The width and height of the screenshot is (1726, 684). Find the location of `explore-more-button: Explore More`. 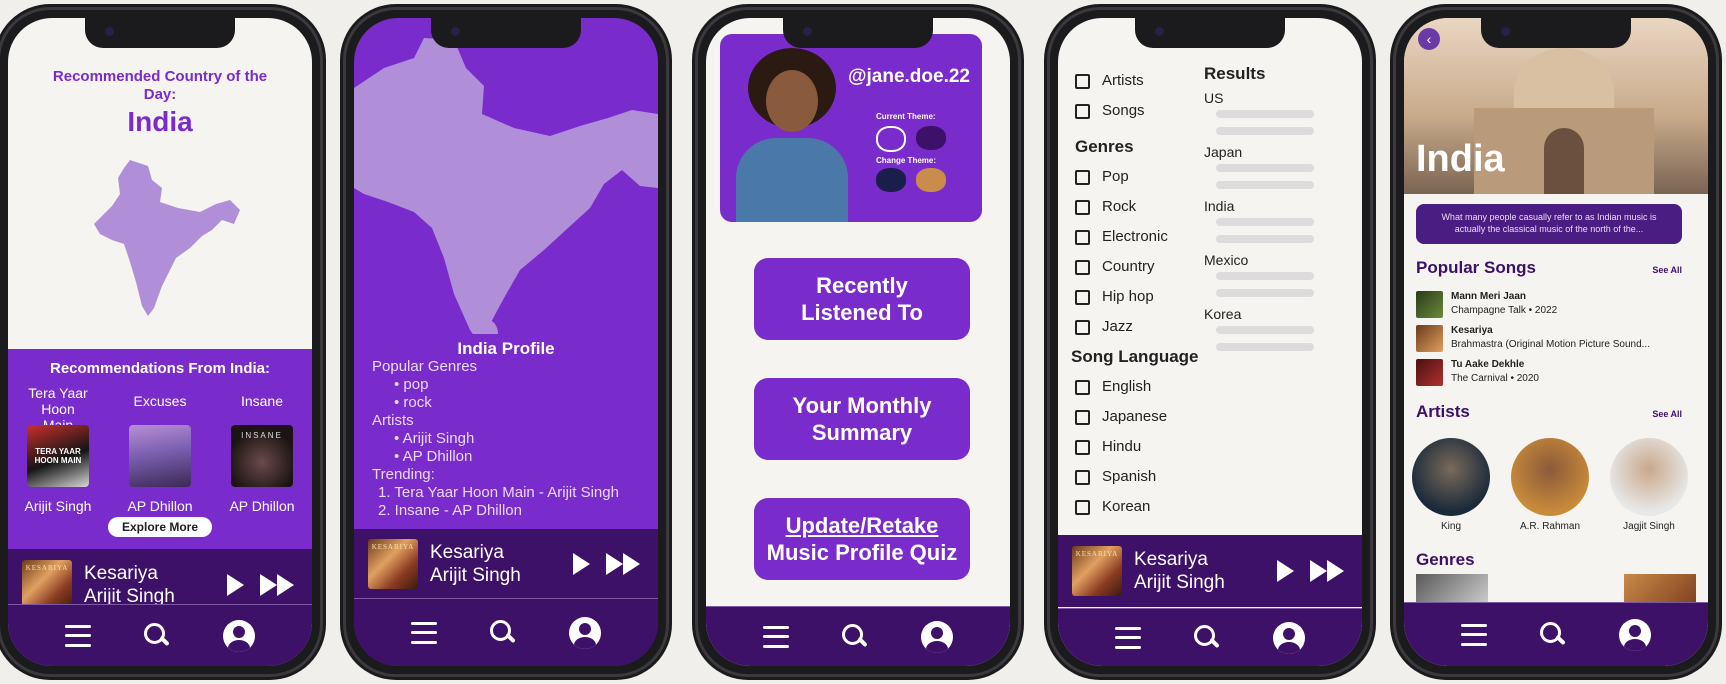

explore-more-button: Explore More is located at coordinates (160, 527).